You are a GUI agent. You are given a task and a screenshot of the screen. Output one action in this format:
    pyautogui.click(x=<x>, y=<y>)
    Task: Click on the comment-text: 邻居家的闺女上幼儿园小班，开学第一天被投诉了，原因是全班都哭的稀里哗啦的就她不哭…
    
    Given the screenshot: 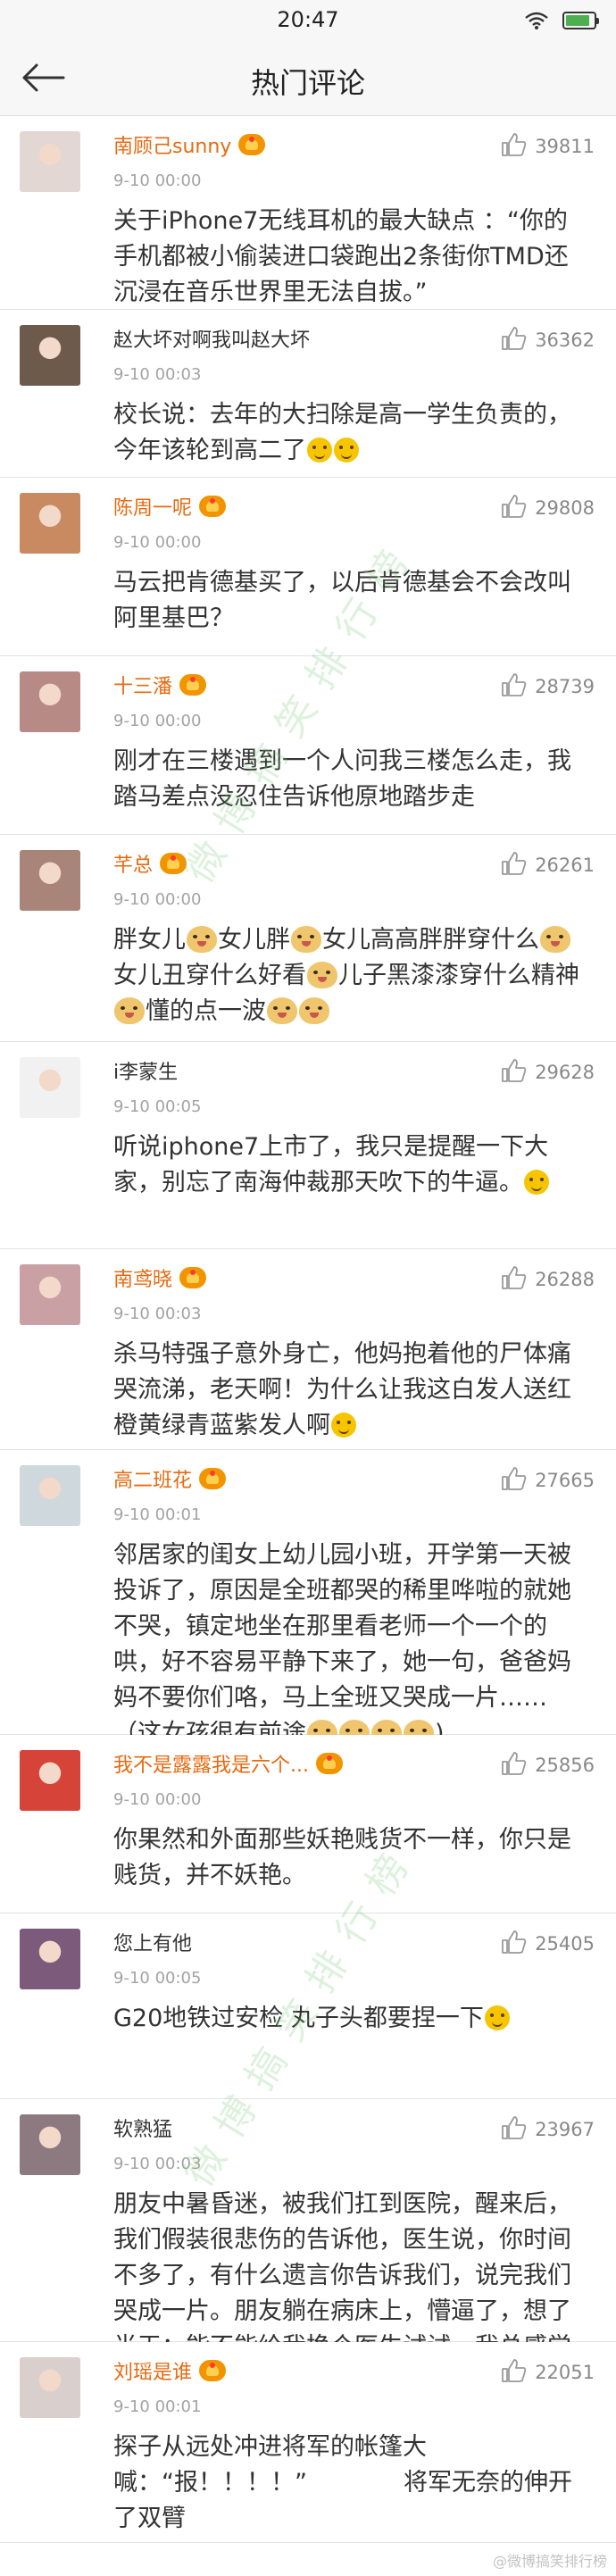 What is the action you would take?
    pyautogui.click(x=352, y=1645)
    